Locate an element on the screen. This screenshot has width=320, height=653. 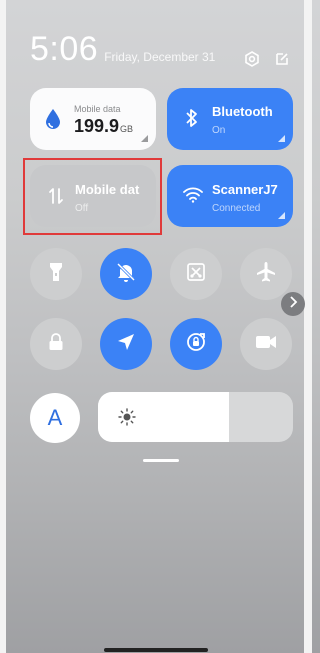
settings-icon is located at coordinates (252, 59).